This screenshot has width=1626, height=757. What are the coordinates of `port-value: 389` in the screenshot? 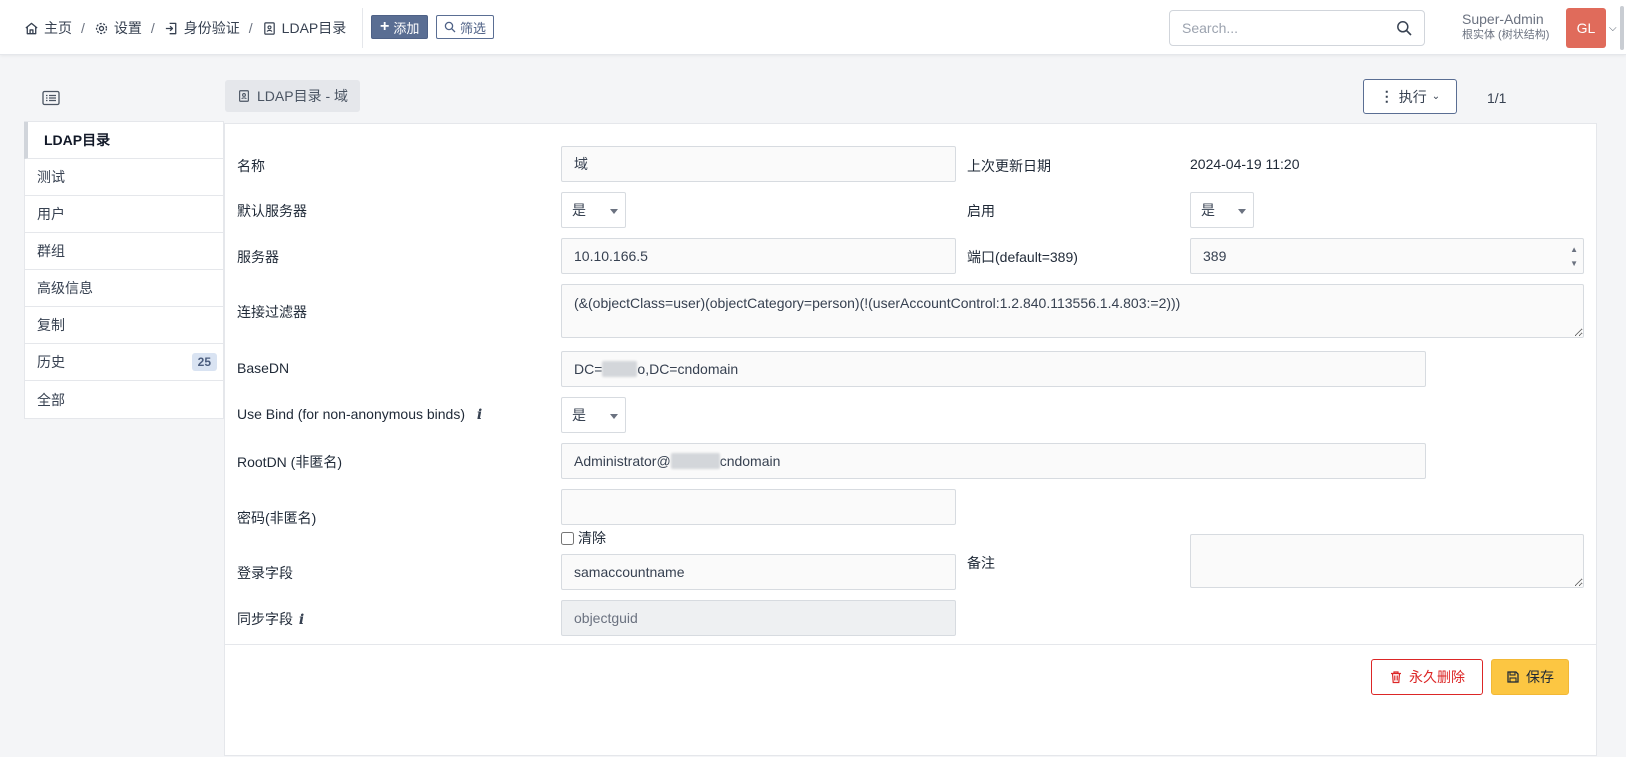 It's located at (1215, 256).